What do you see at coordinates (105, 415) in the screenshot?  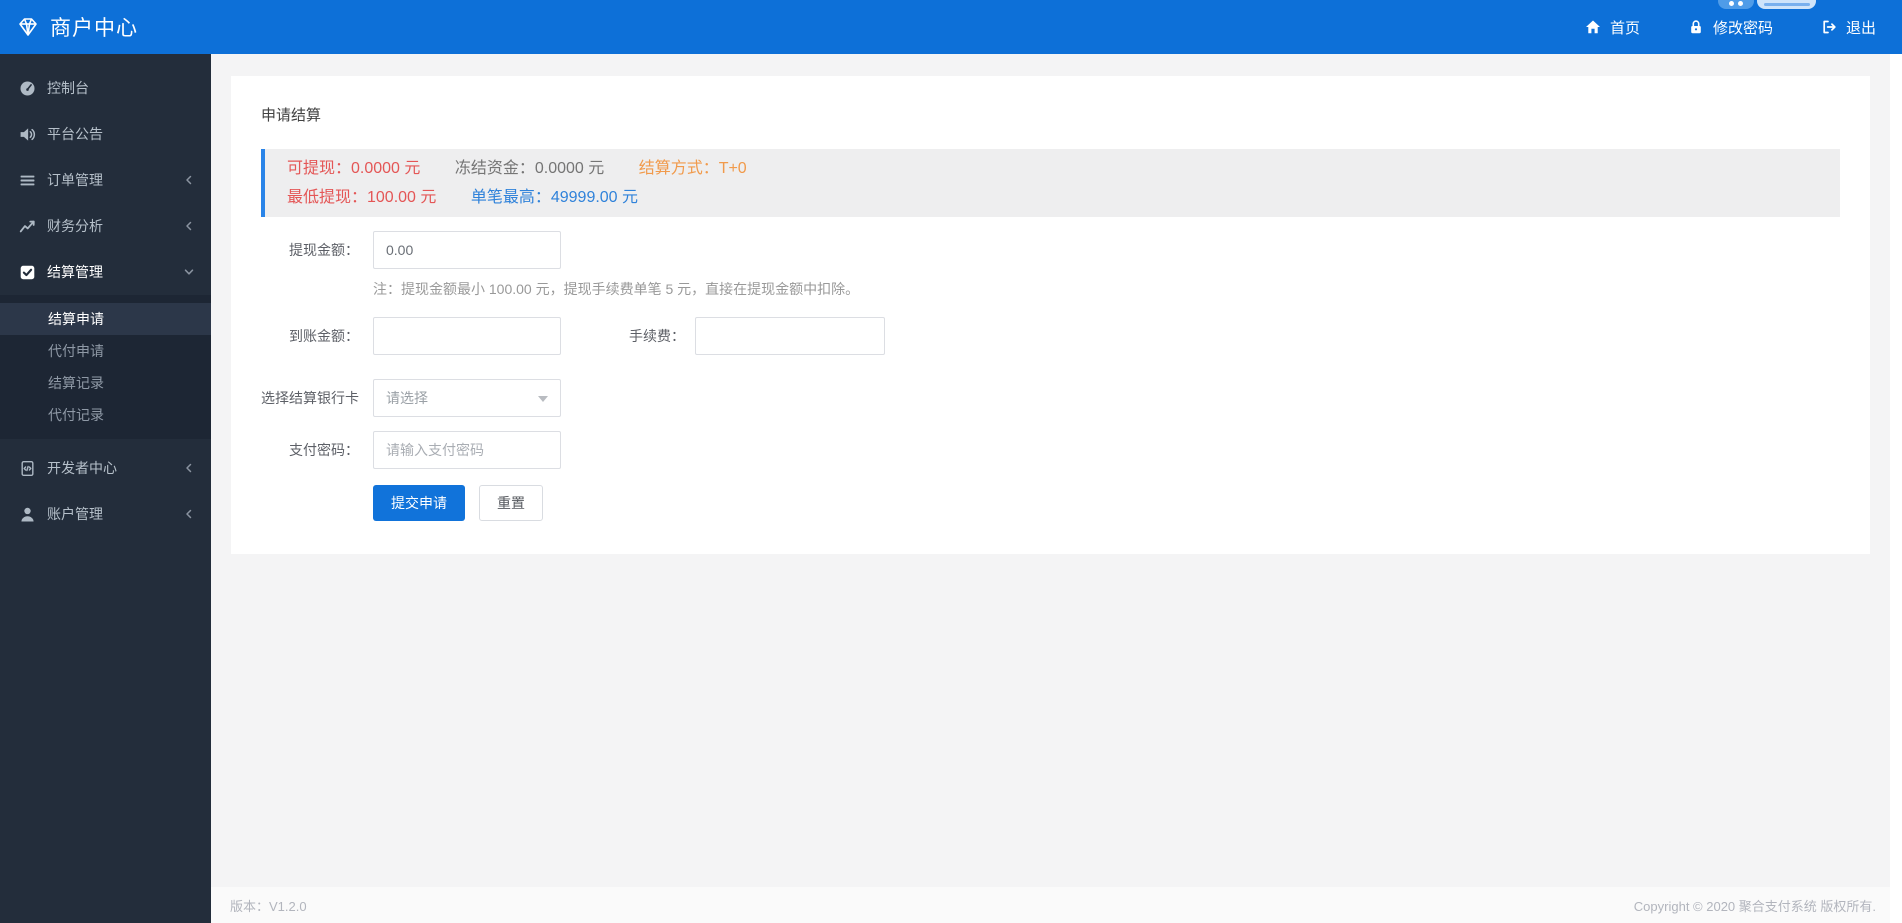 I see `submenu-item-payout-records: 代付记录` at bounding box center [105, 415].